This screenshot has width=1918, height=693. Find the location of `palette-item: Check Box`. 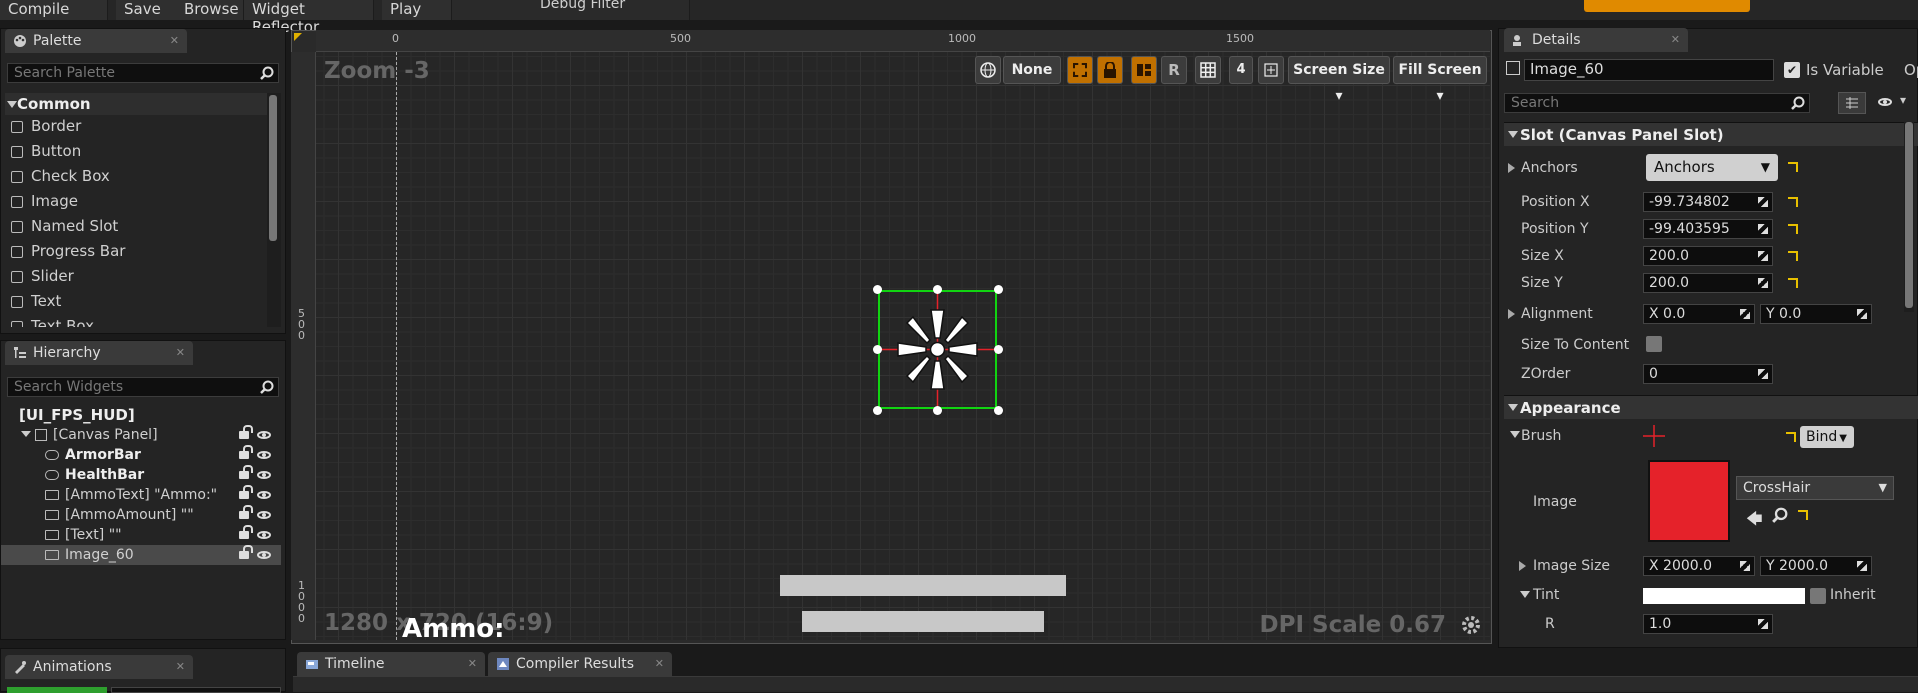

palette-item: Check Box is located at coordinates (60, 176).